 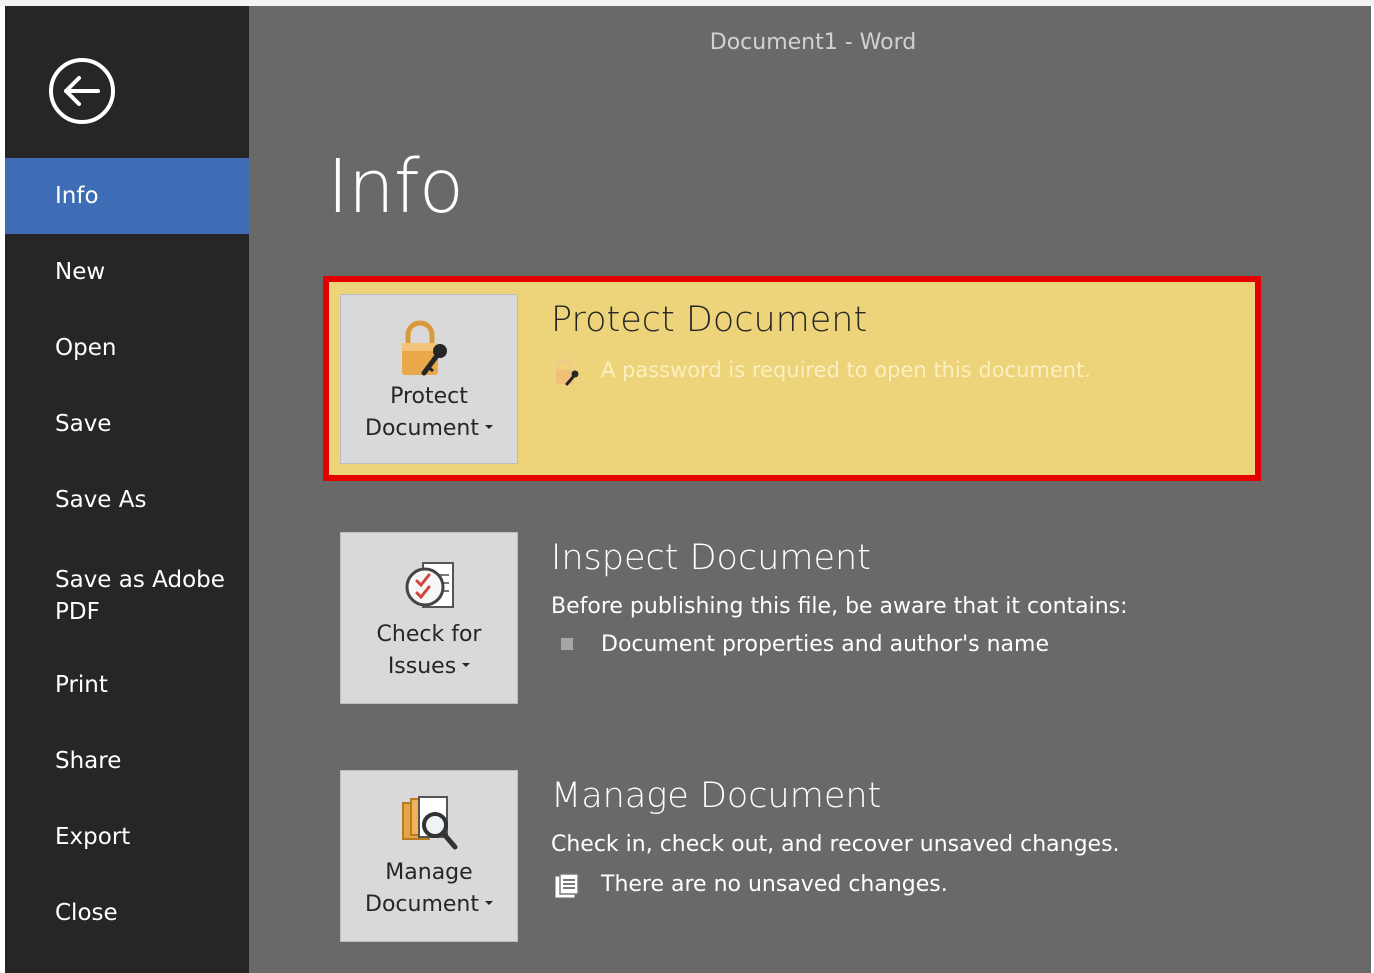 I want to click on nav-close: Close, so click(x=127, y=913).